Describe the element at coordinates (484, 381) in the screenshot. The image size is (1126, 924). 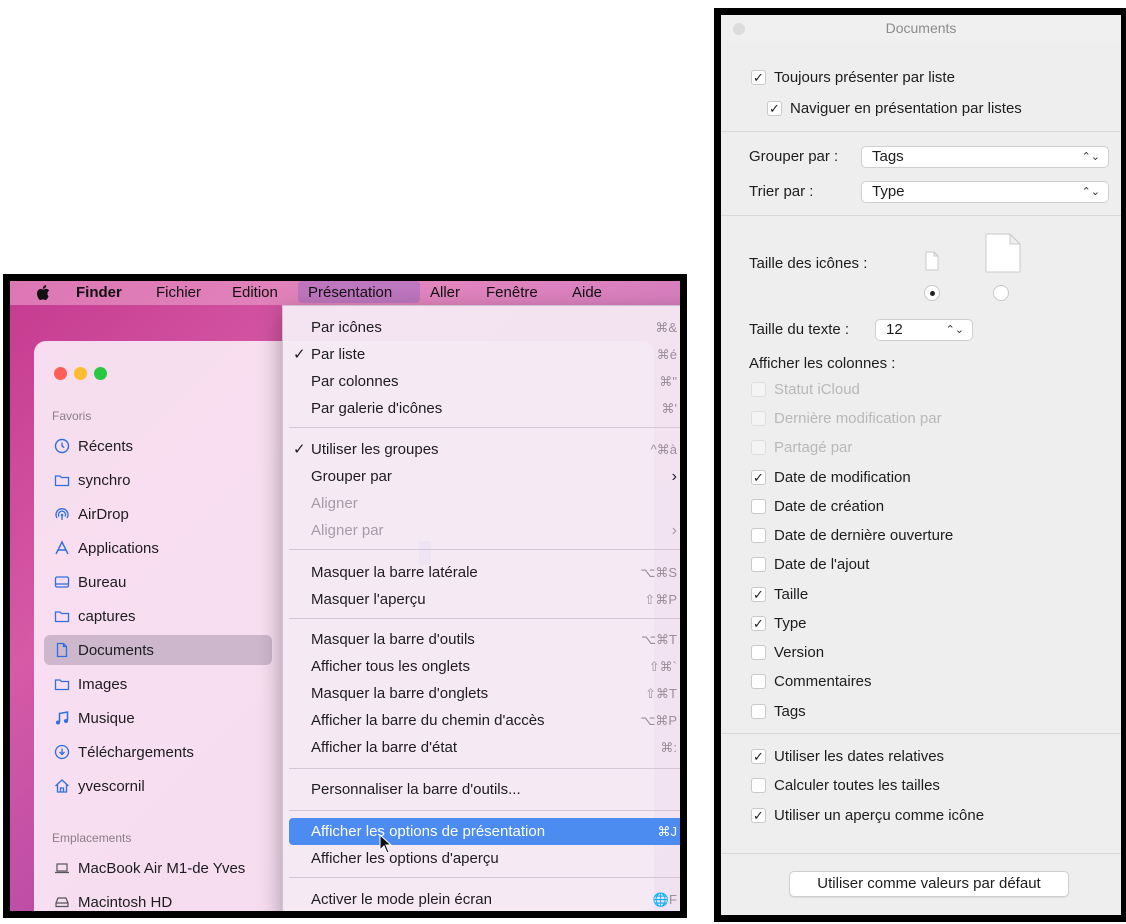
I see `menu-item-par-colonnes: Par colonnes ⌘"` at that location.